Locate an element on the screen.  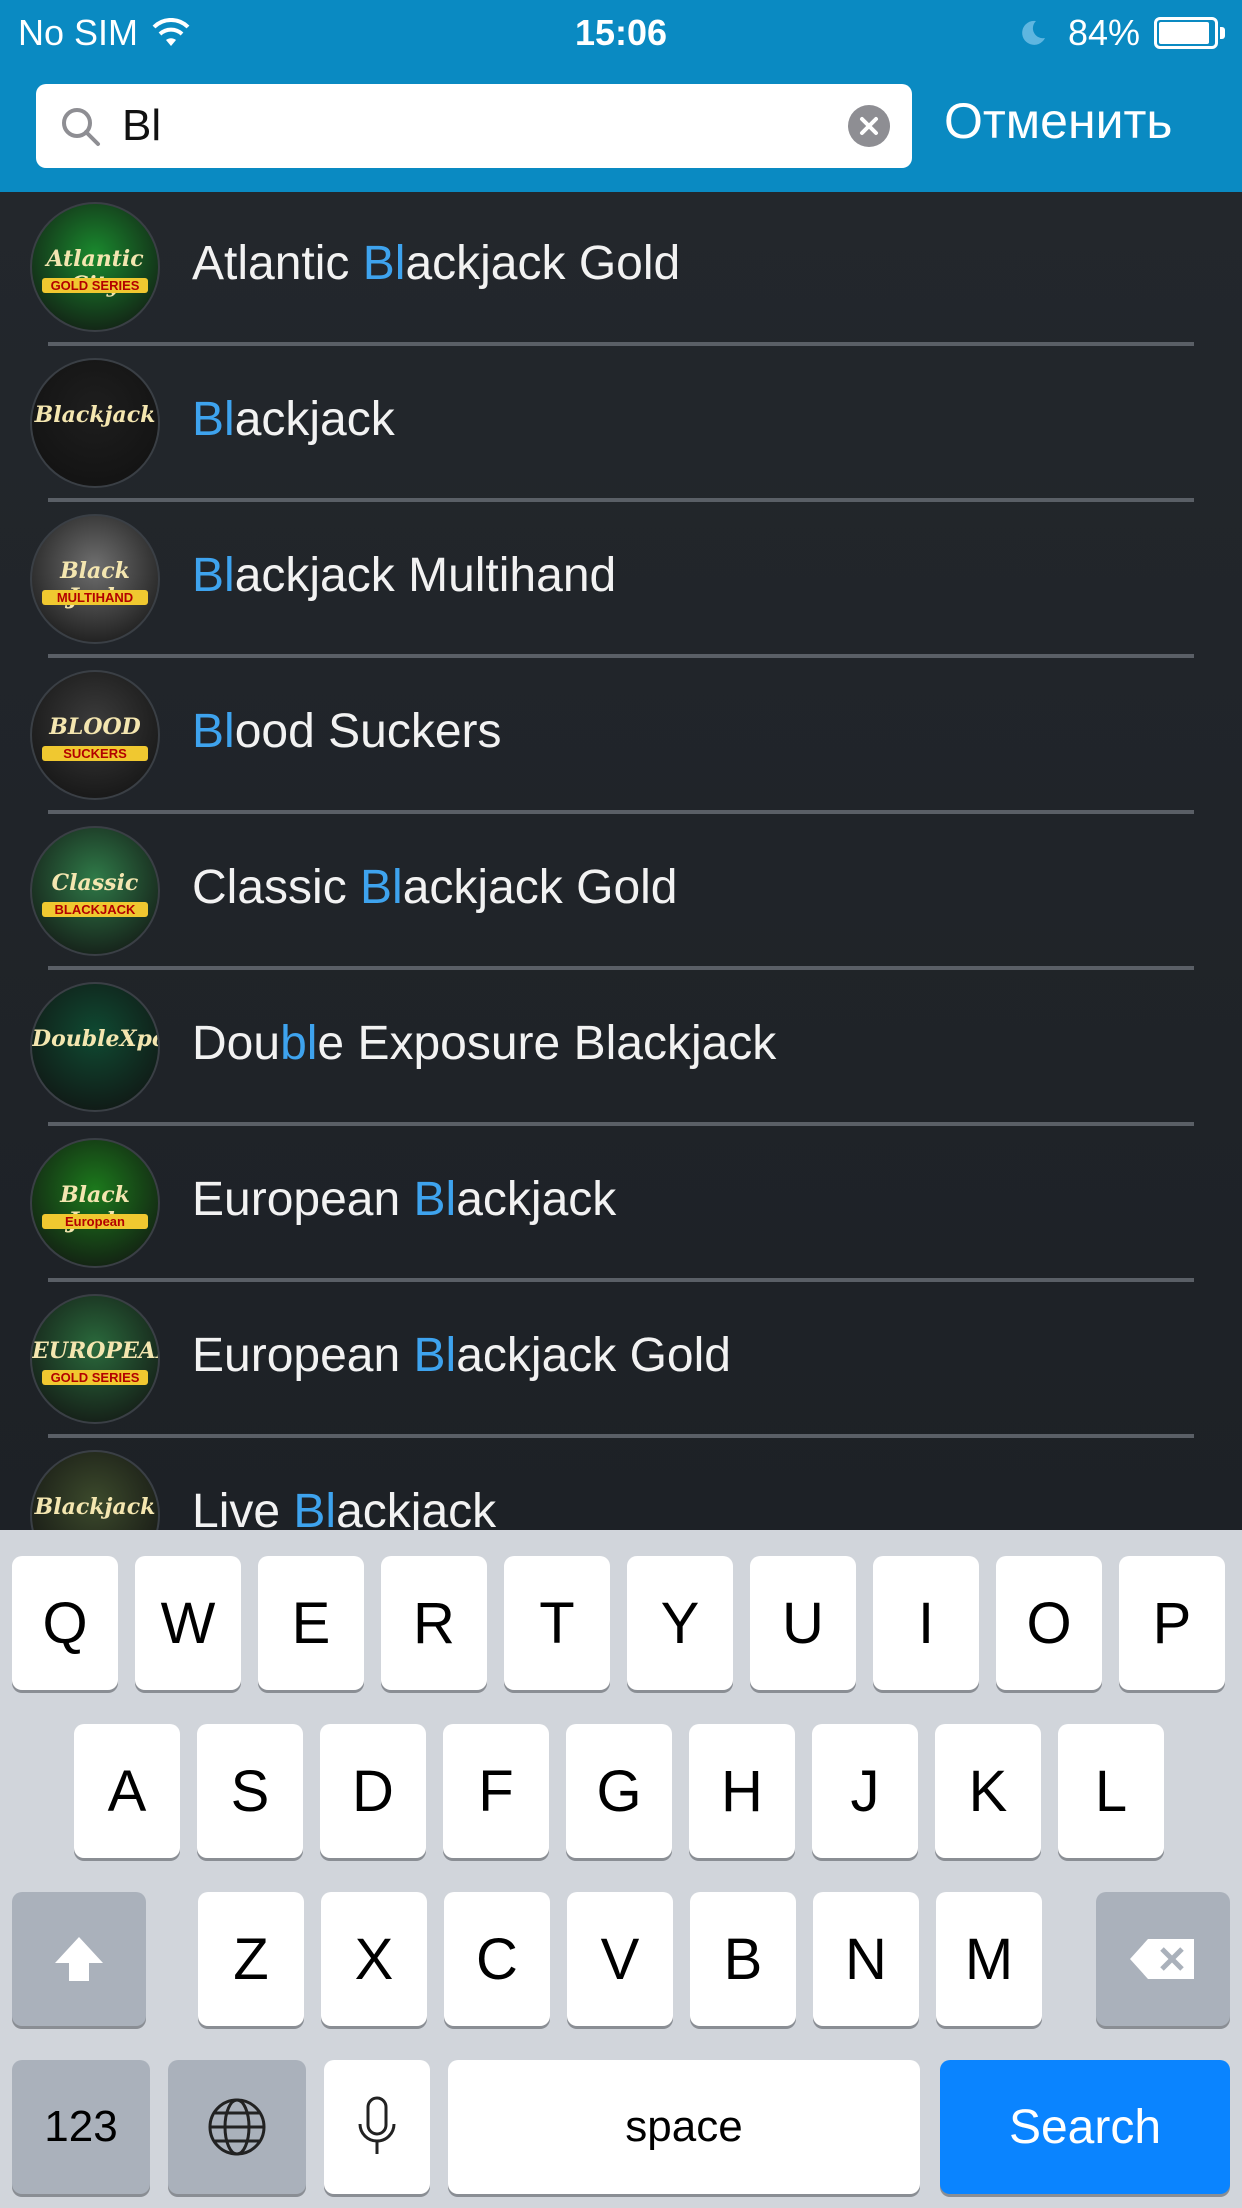
thumbnail-logo-subtext: MULTIHAND is located at coordinates (95, 597).